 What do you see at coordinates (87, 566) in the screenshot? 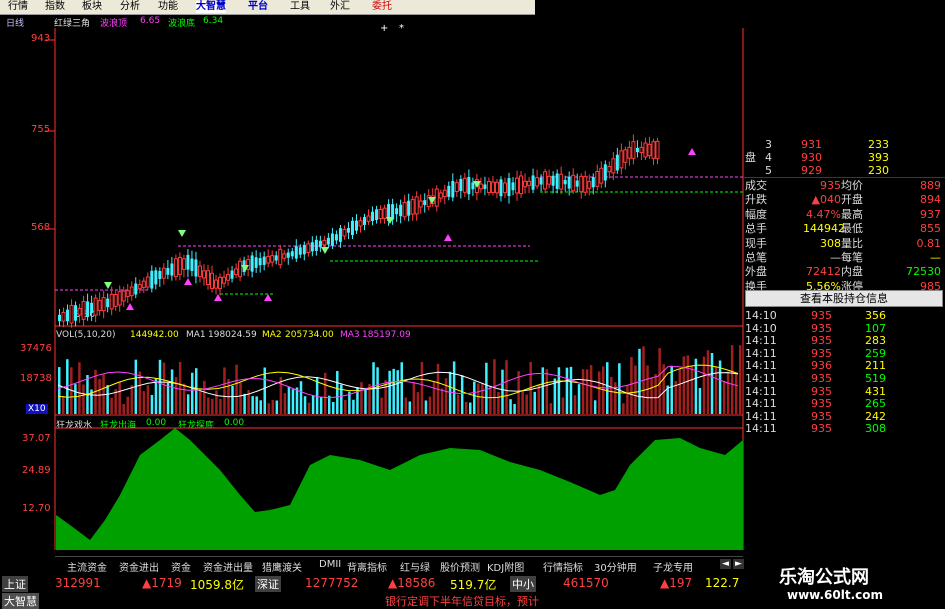
I see `indicator-tab: 主流资金` at bounding box center [87, 566].